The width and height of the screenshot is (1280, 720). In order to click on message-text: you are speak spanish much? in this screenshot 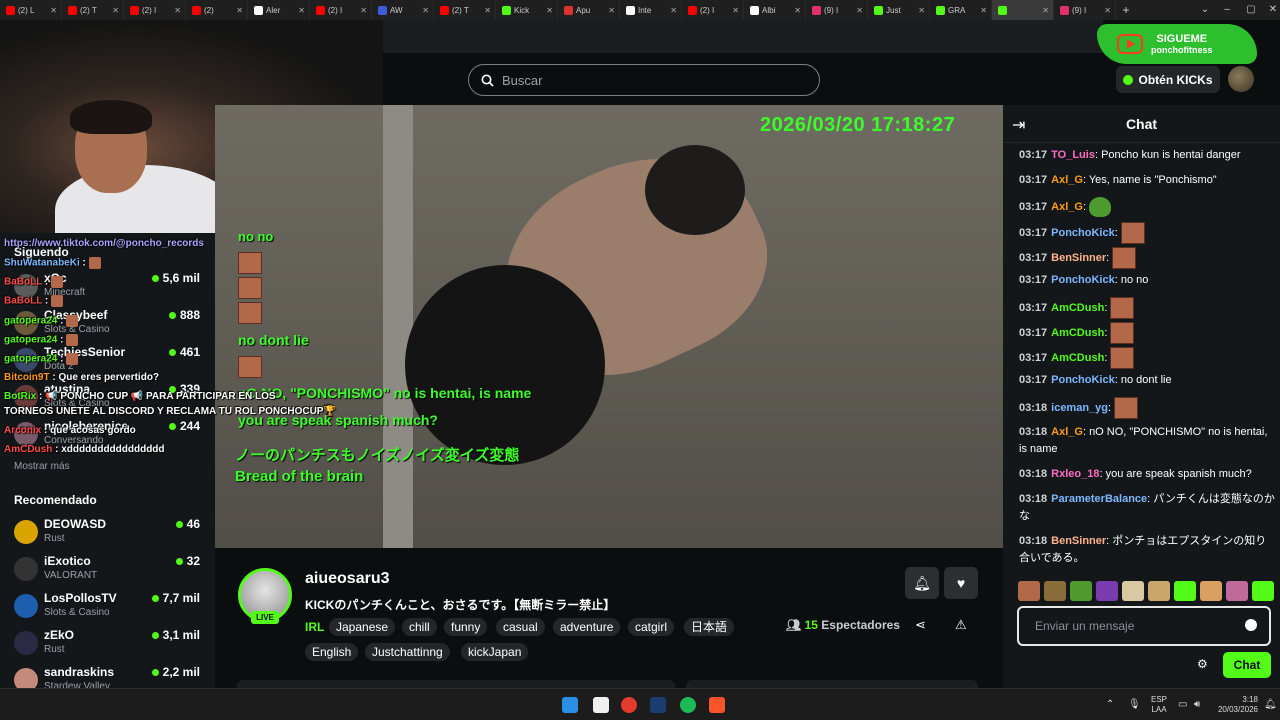, I will do `click(1178, 474)`.